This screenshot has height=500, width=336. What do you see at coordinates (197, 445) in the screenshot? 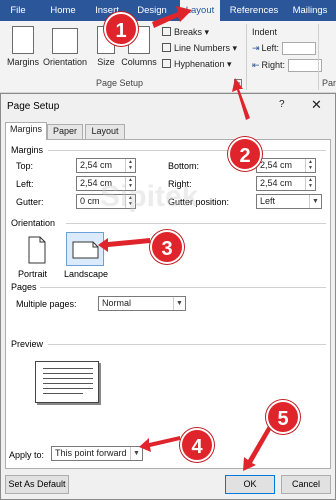
I see `annotation-marker-4: 4` at bounding box center [197, 445].